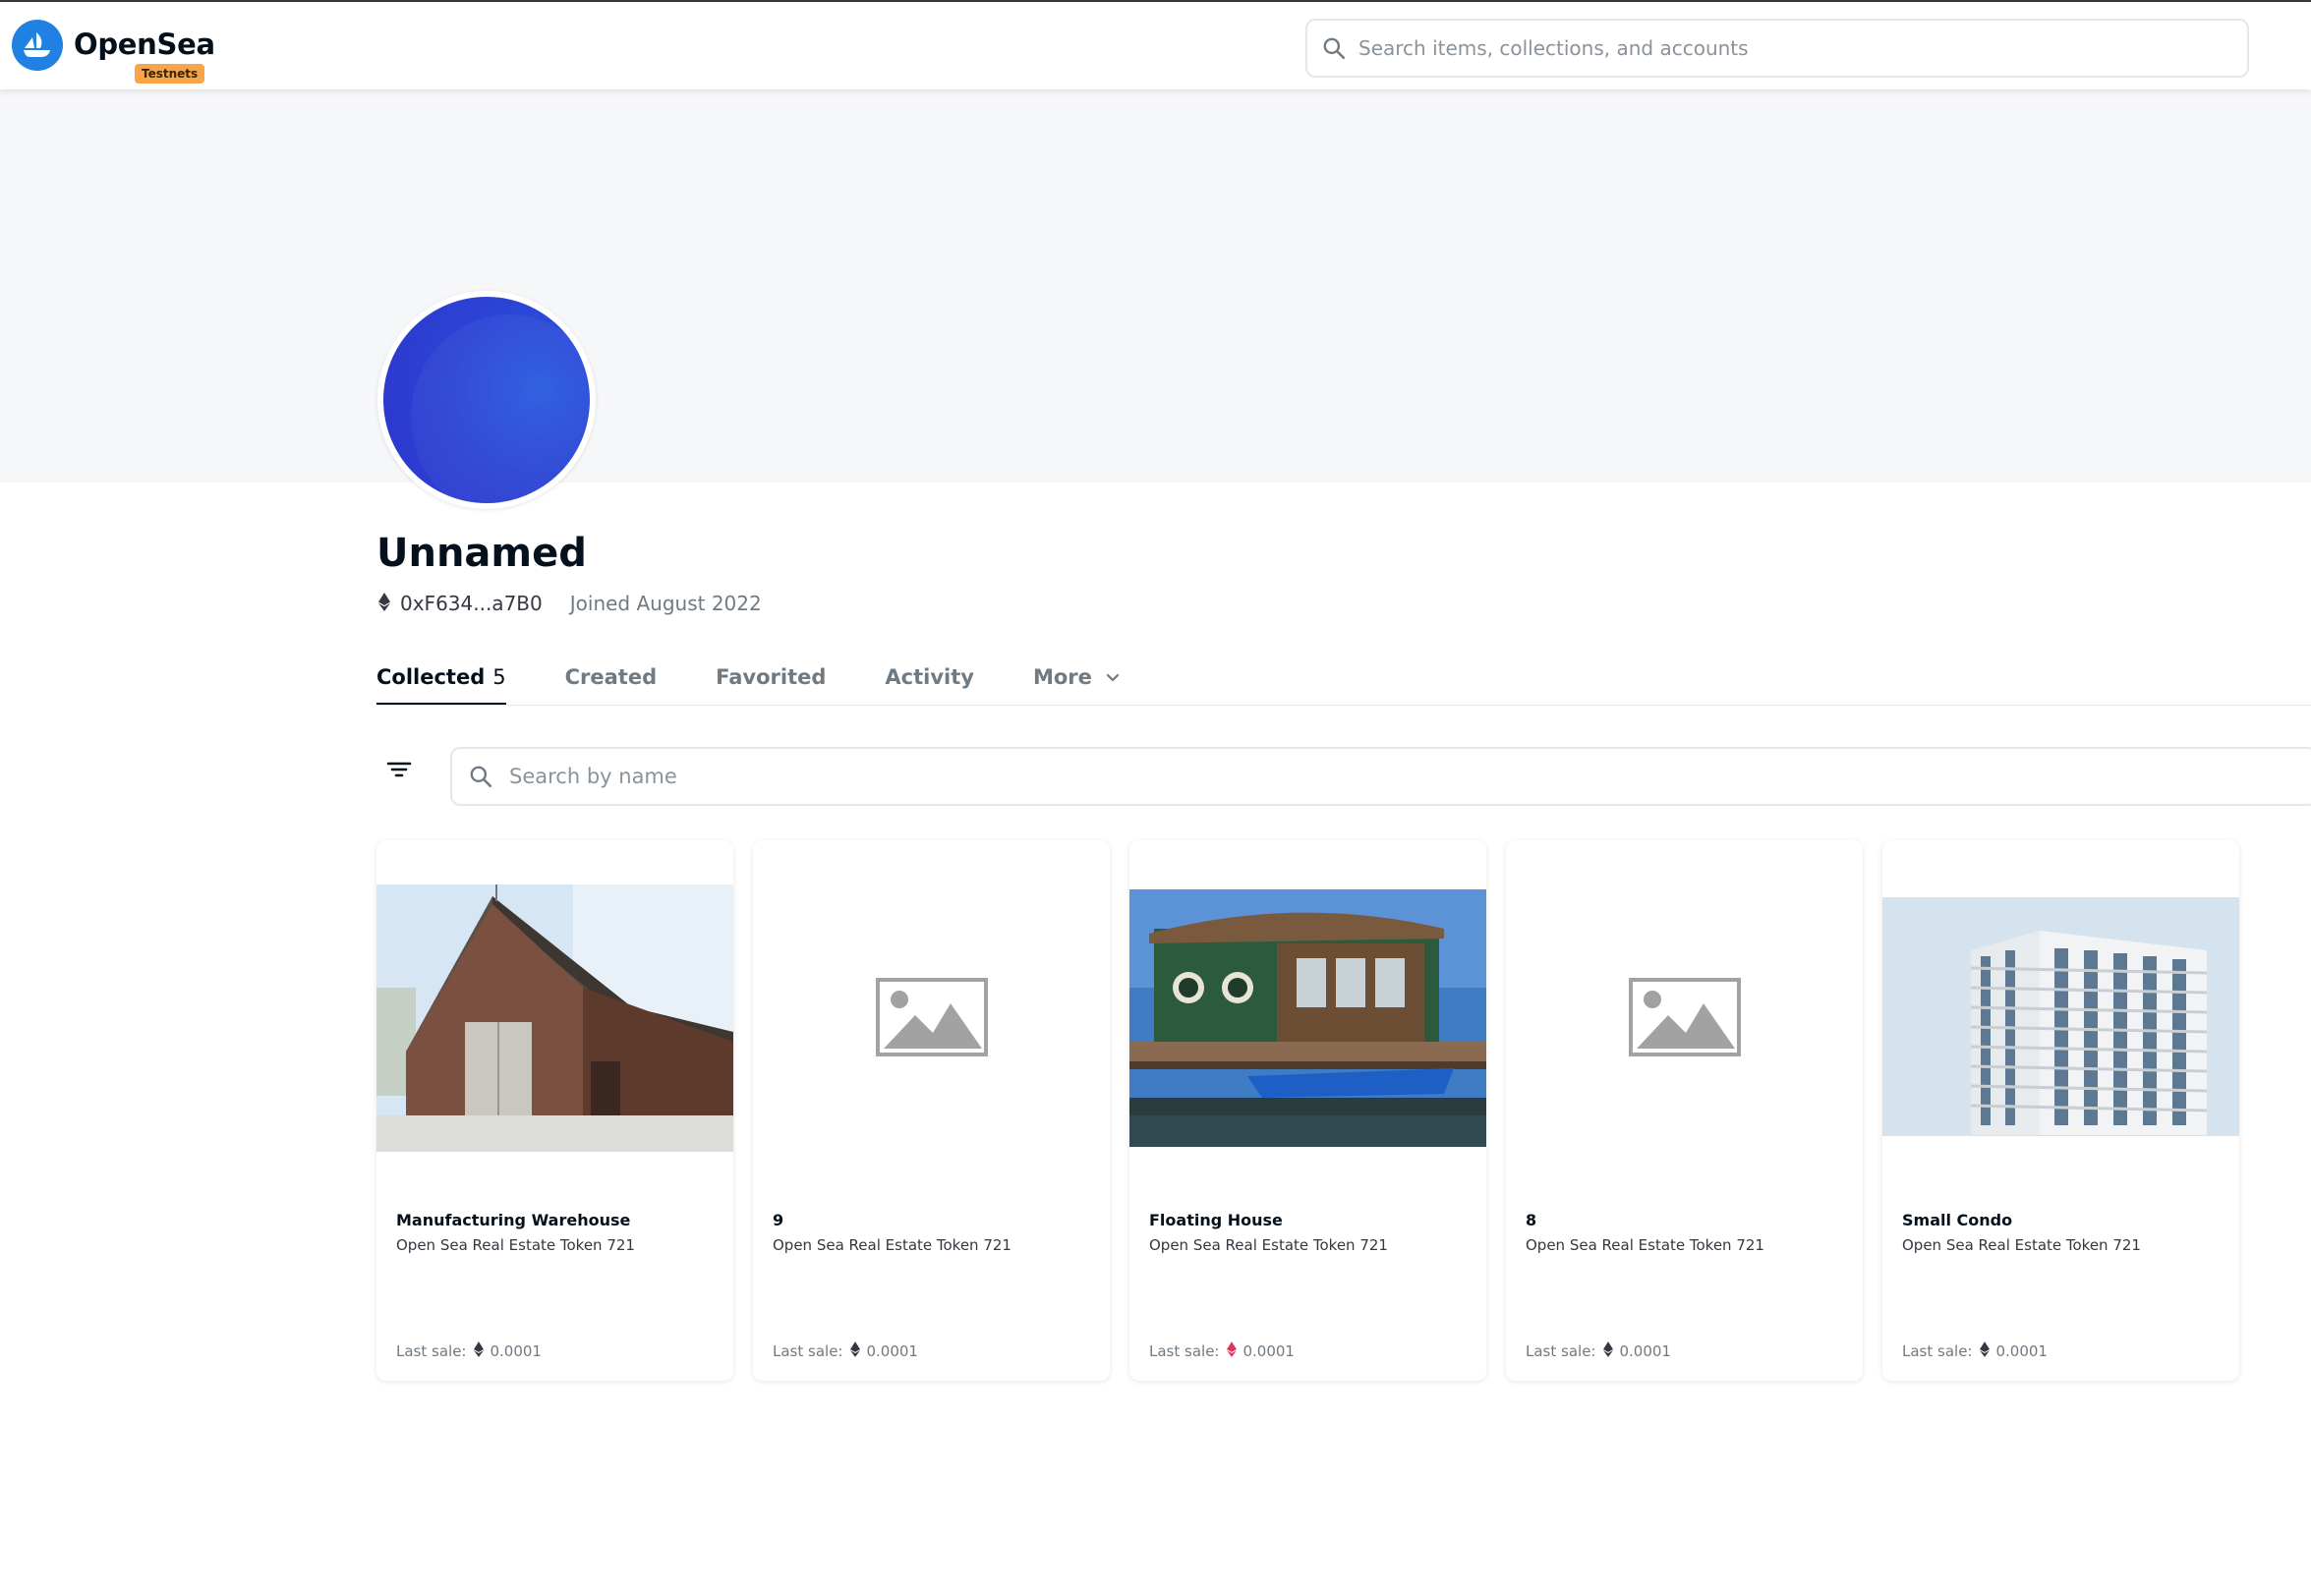 The height and width of the screenshot is (1596, 2311). What do you see at coordinates (554, 1007) in the screenshot?
I see `warehouse-image` at bounding box center [554, 1007].